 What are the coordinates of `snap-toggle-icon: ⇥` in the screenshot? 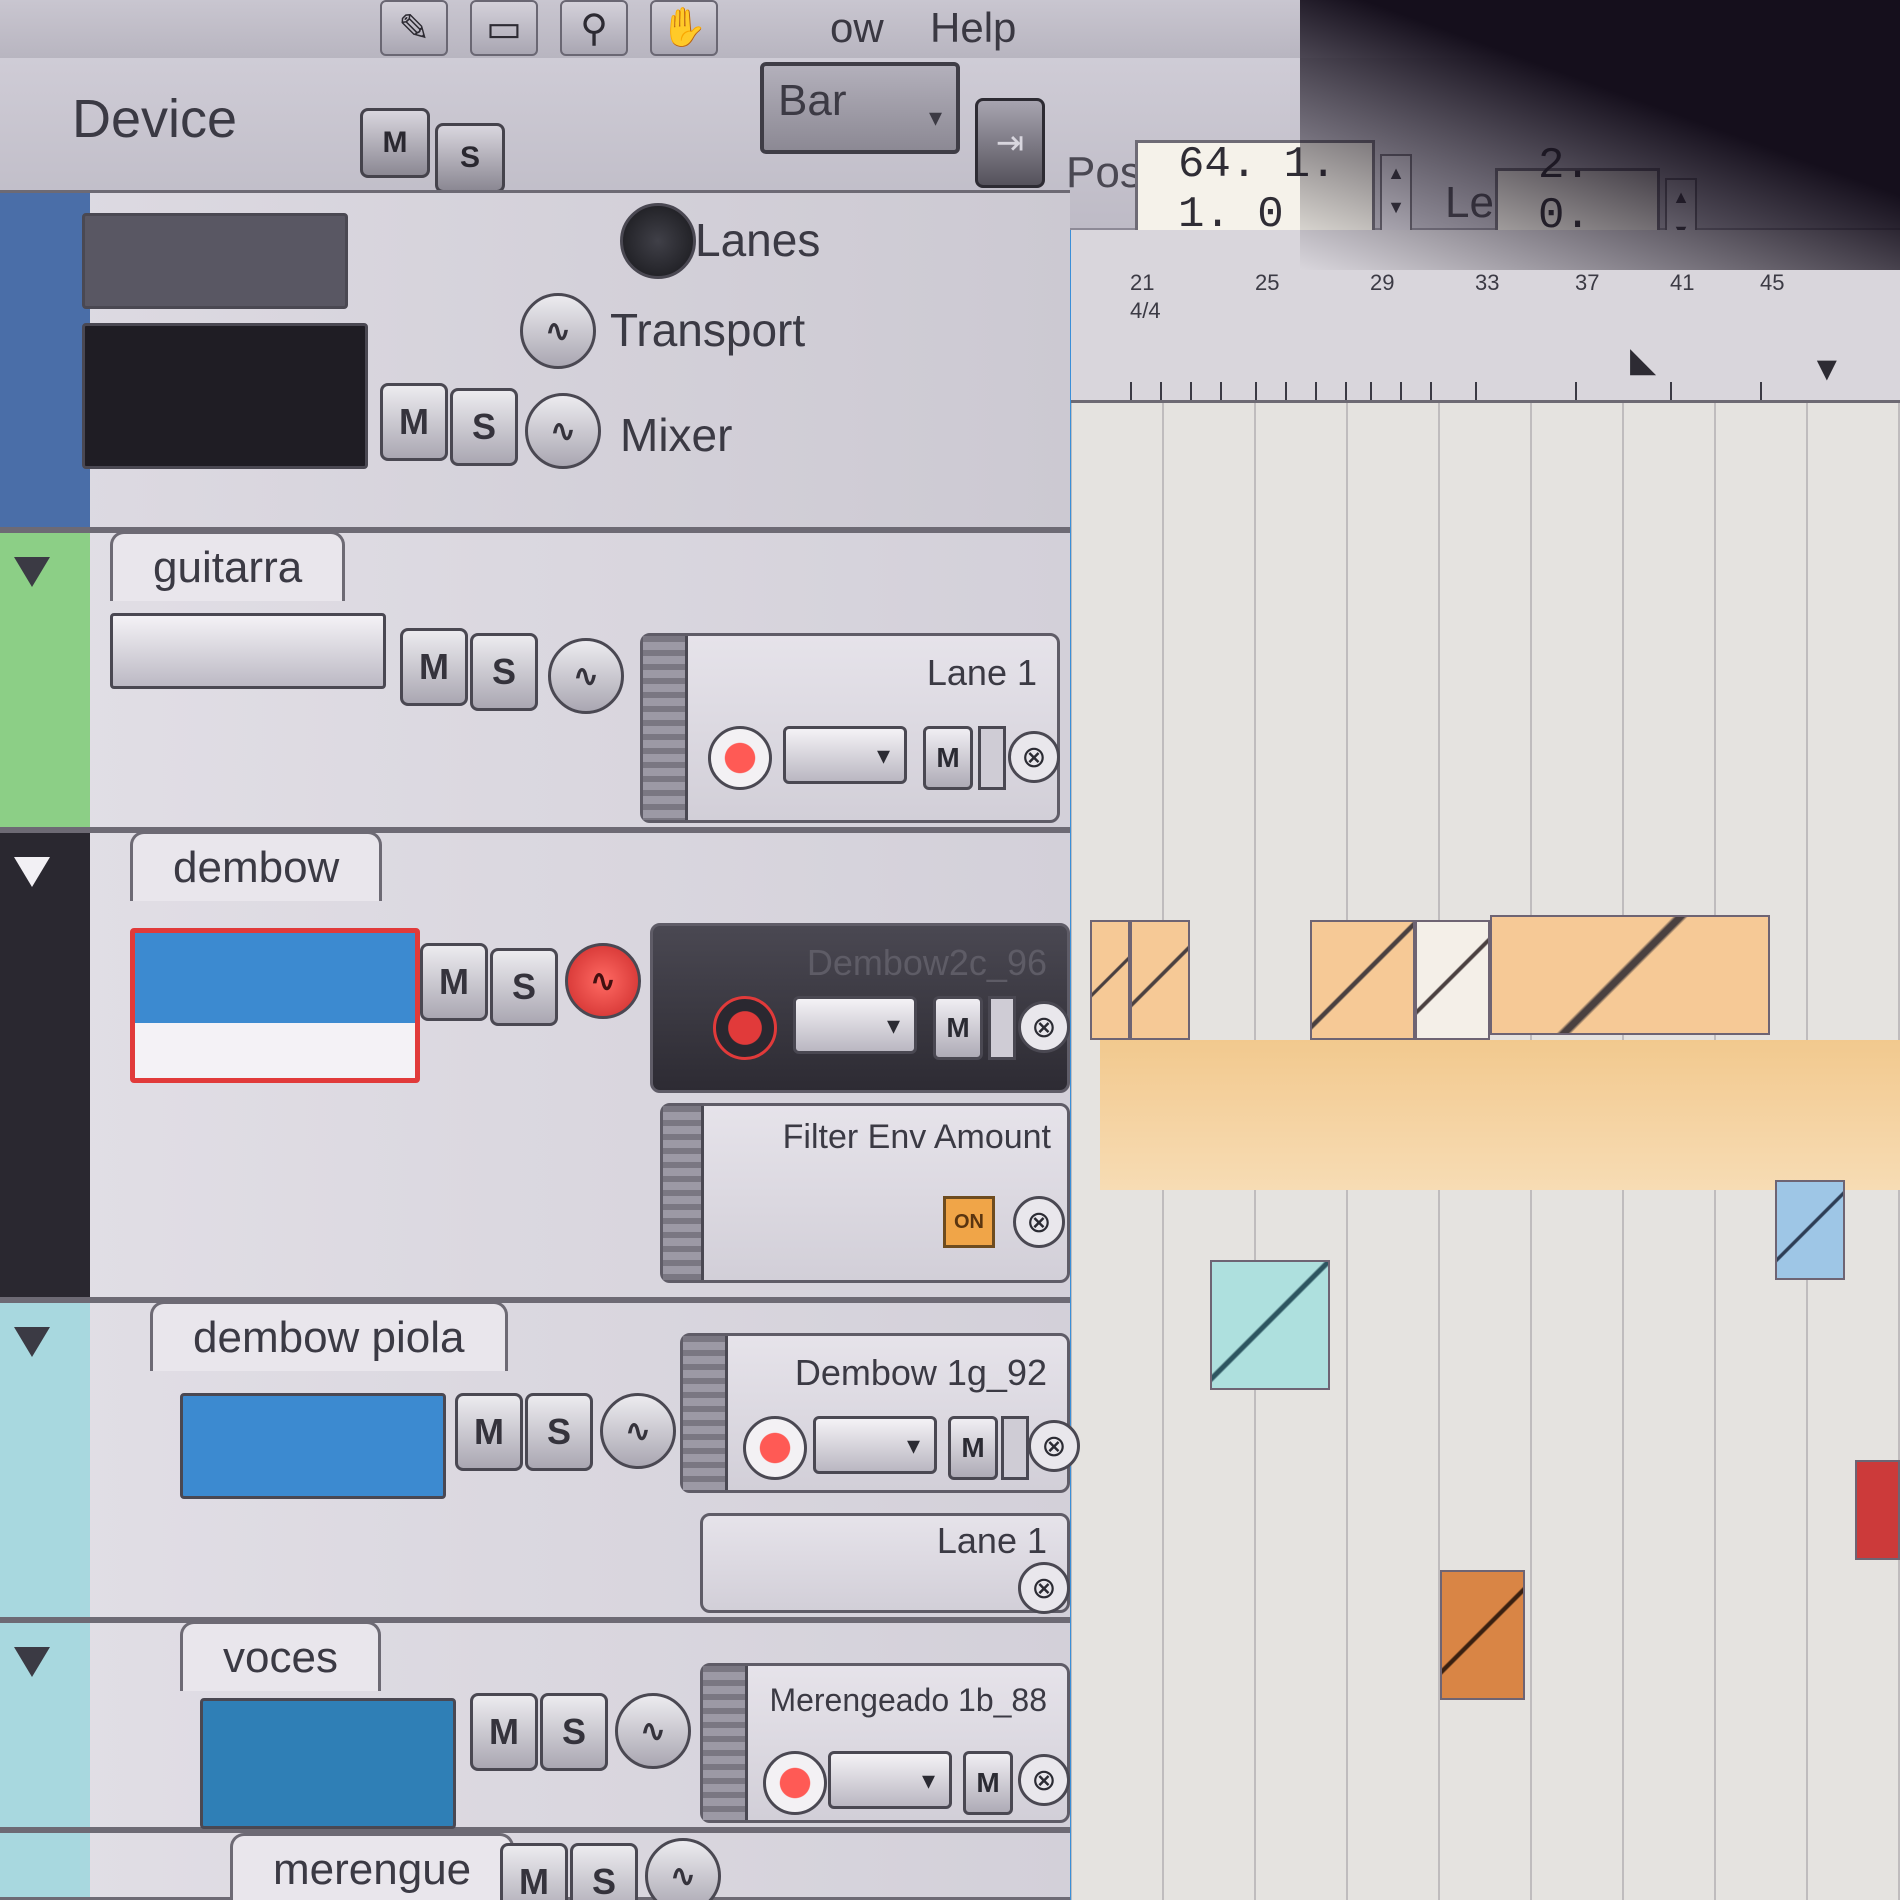 It's located at (1010, 143).